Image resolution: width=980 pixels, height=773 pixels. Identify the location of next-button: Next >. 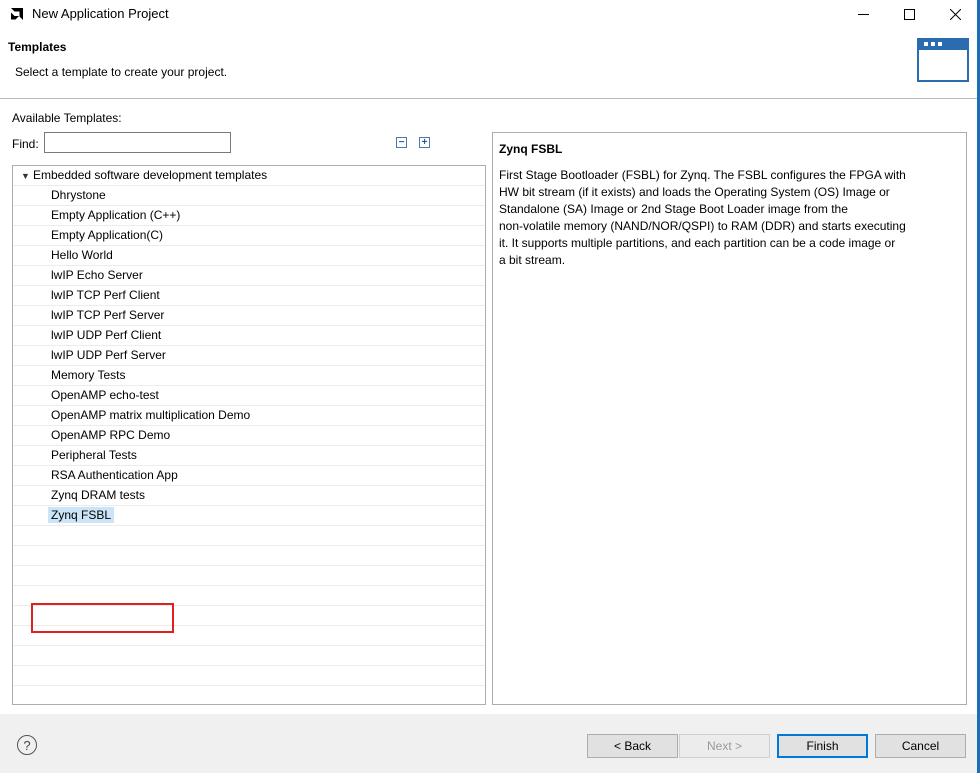
(724, 746).